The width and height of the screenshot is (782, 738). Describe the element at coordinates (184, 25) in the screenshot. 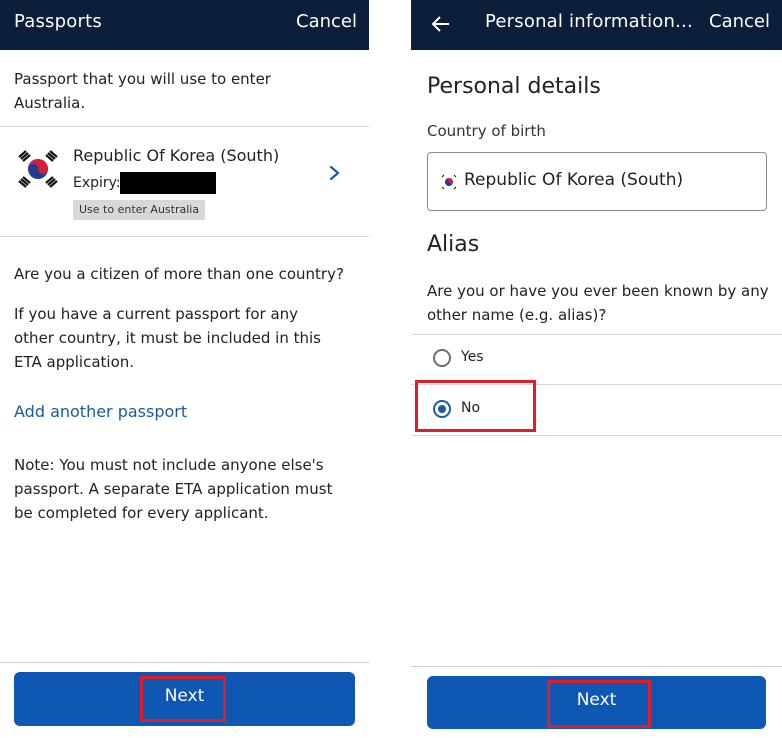

I see `passports-header: Passports Cancel` at that location.